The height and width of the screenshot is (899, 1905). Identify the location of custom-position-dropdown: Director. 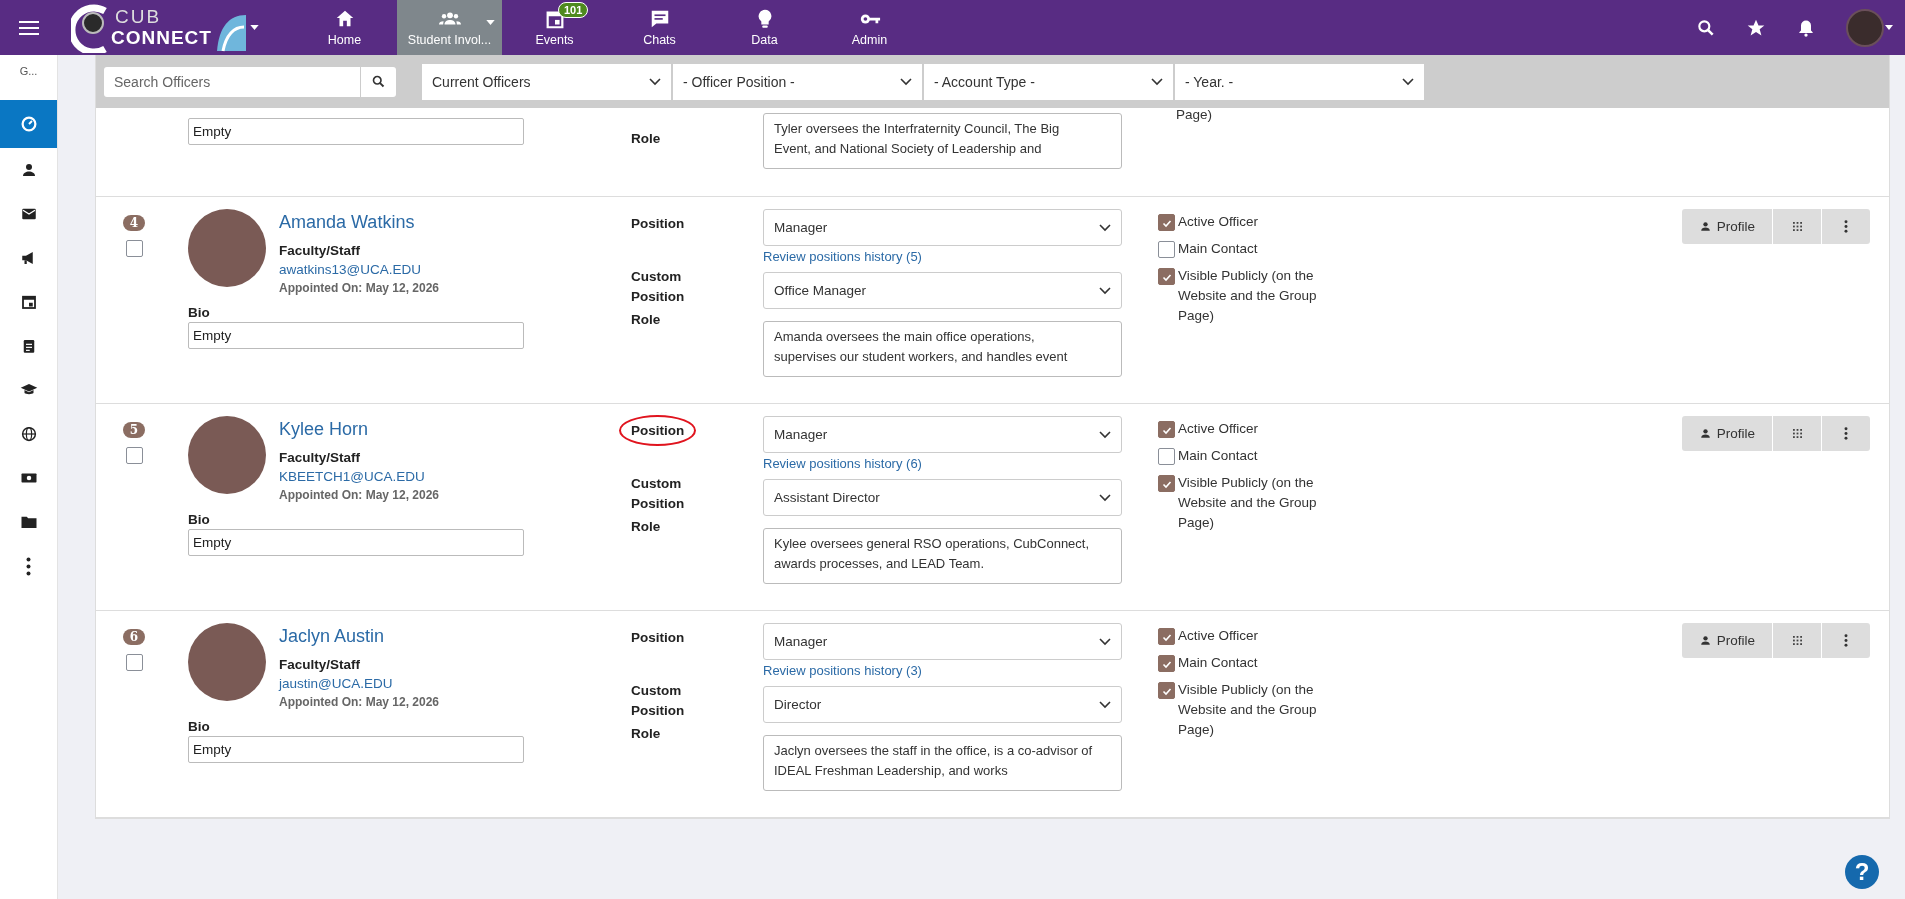
(942, 704).